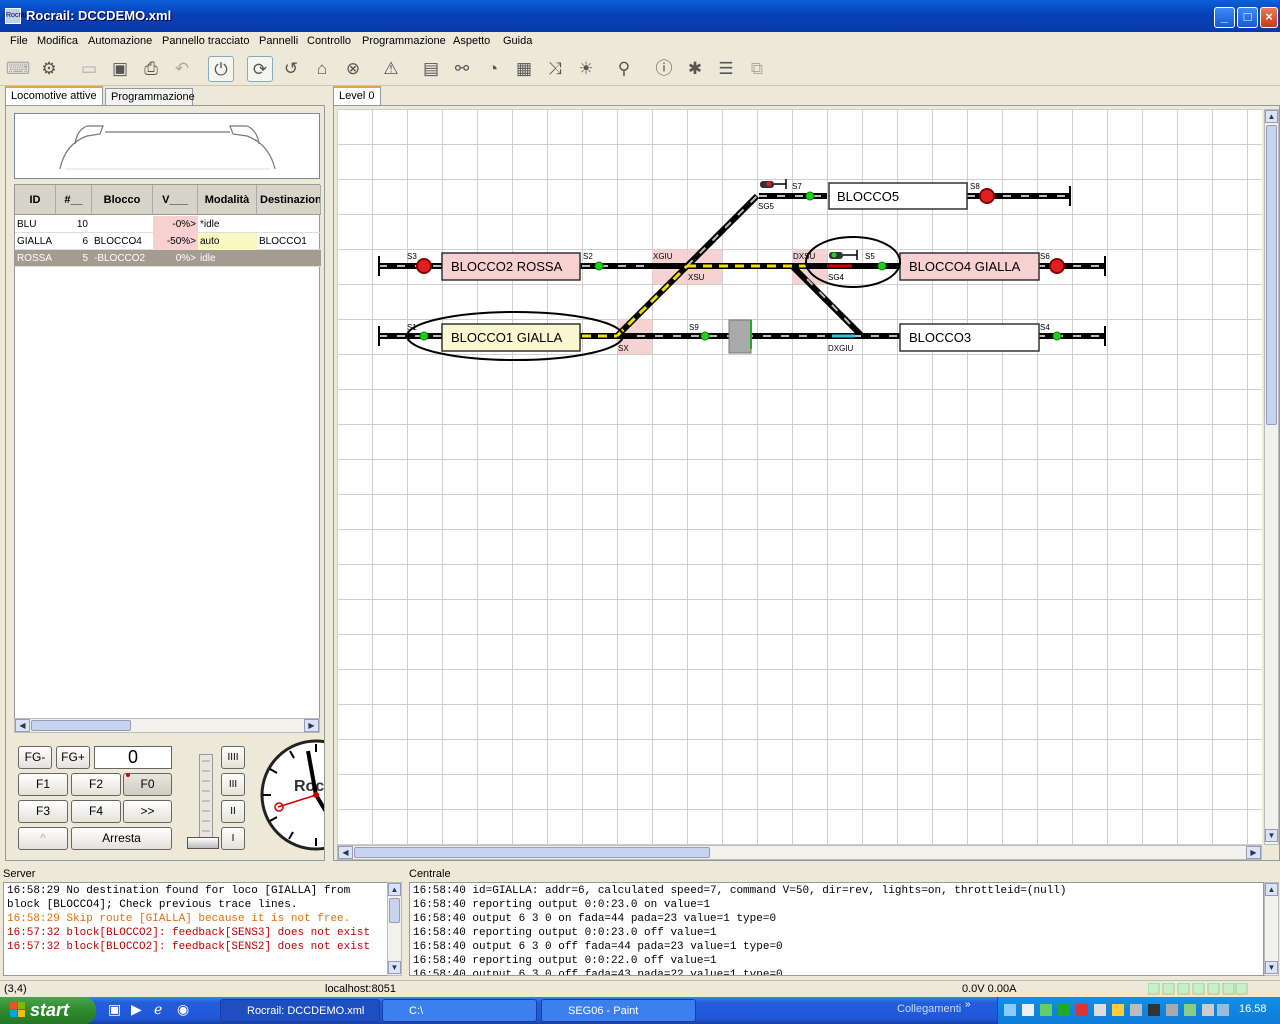 The height and width of the screenshot is (1024, 1280). What do you see at coordinates (89, 69) in the screenshot?
I see `open-icon: ▭` at bounding box center [89, 69].